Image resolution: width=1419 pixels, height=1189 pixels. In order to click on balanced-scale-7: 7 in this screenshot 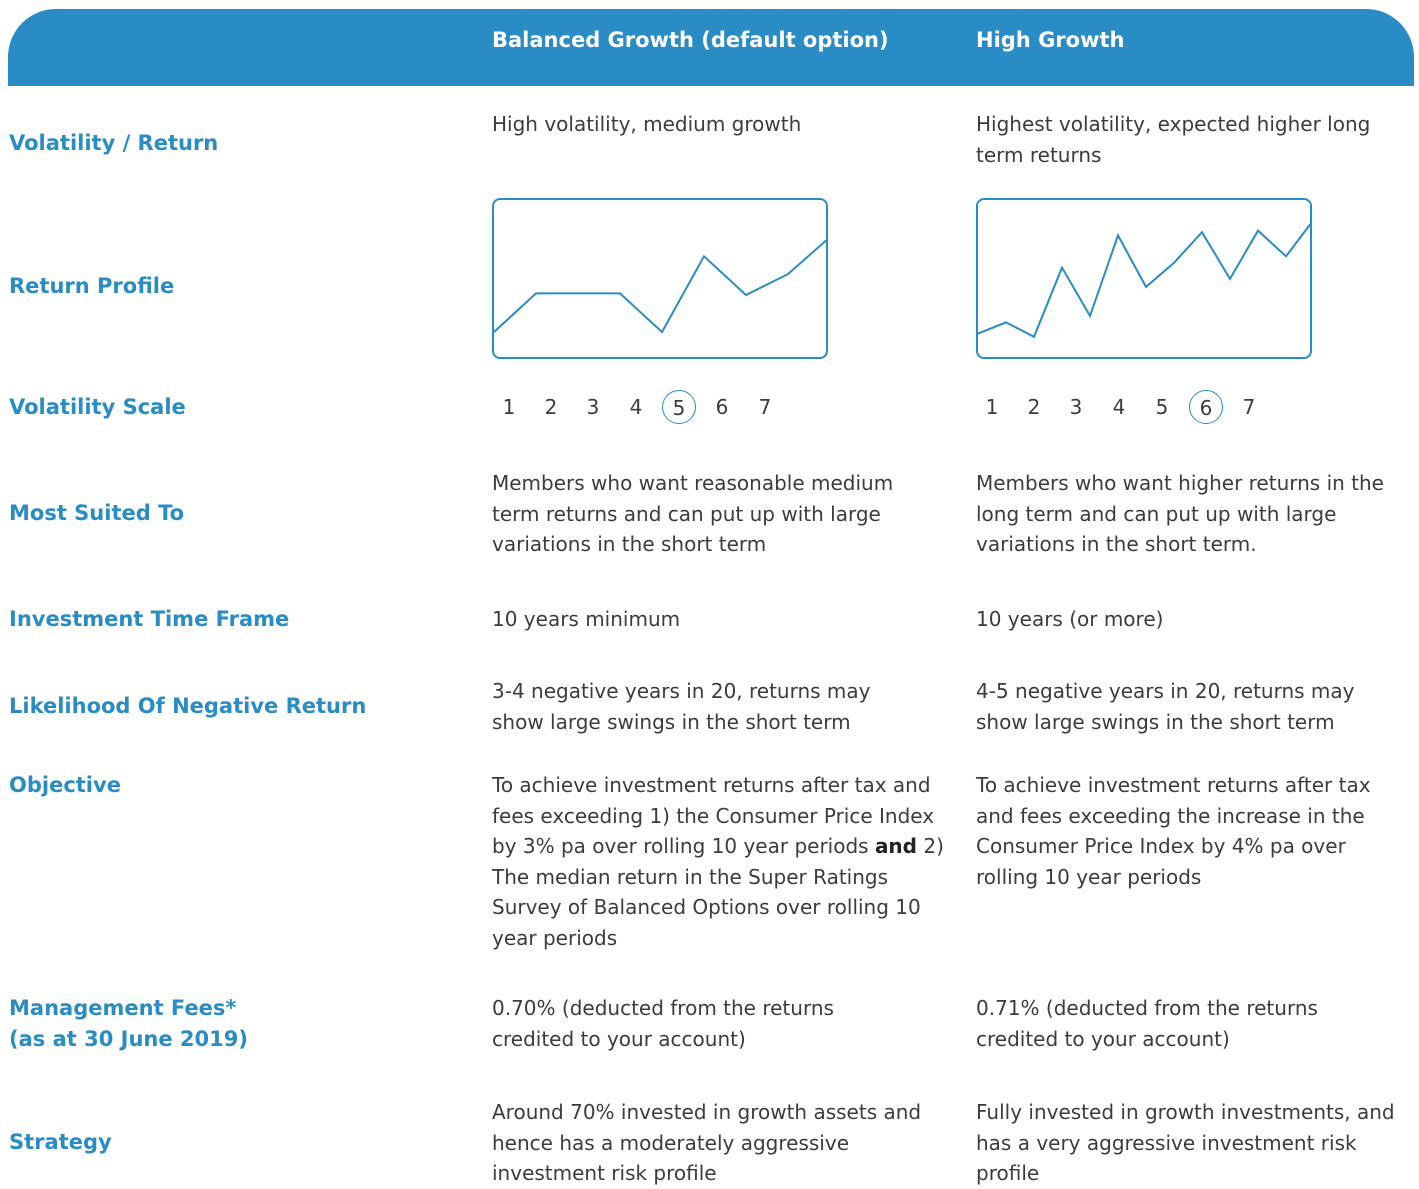, I will do `click(765, 407)`.